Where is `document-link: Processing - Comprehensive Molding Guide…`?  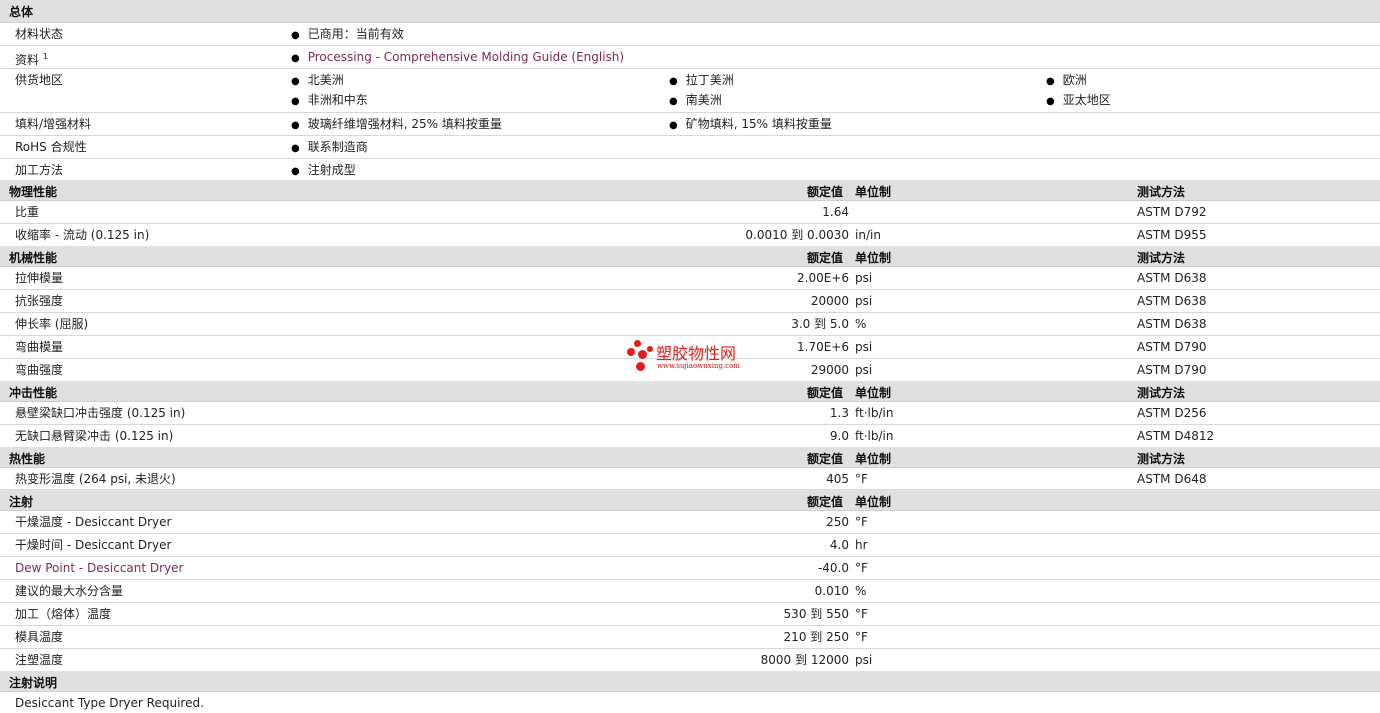
document-link: Processing - Comprehensive Molding Guide… is located at coordinates (457, 58).